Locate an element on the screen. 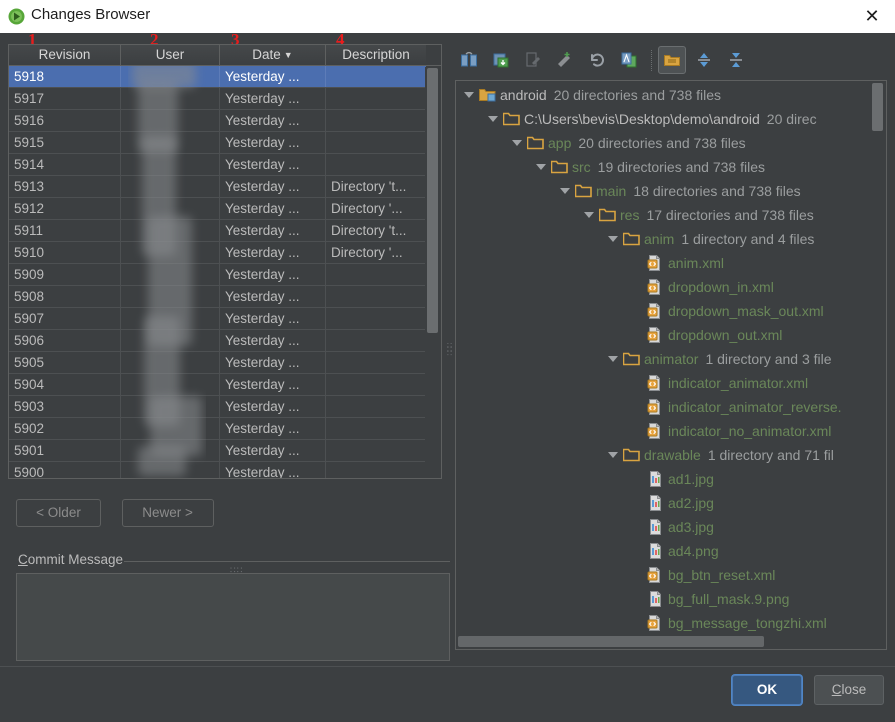 This screenshot has width=895, height=722. tree-folder-node: app 20 directories and 738 files is located at coordinates (666, 143).